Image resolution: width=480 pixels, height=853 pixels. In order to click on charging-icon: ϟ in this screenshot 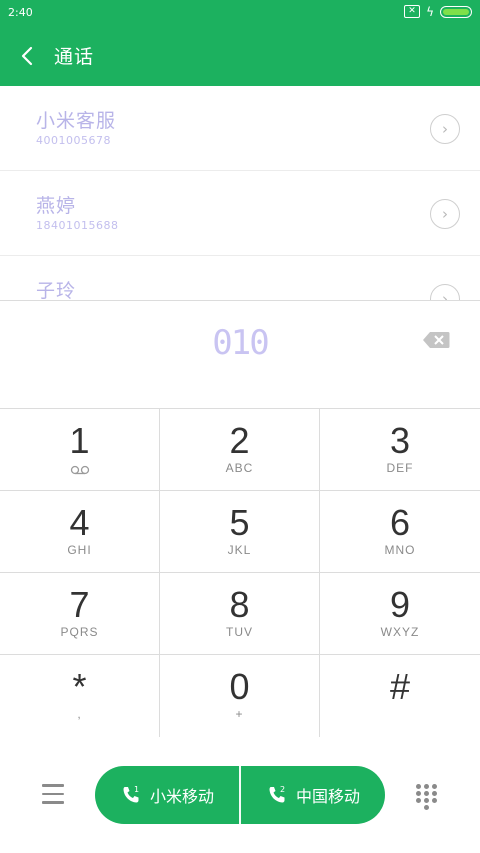, I will do `click(430, 11)`.